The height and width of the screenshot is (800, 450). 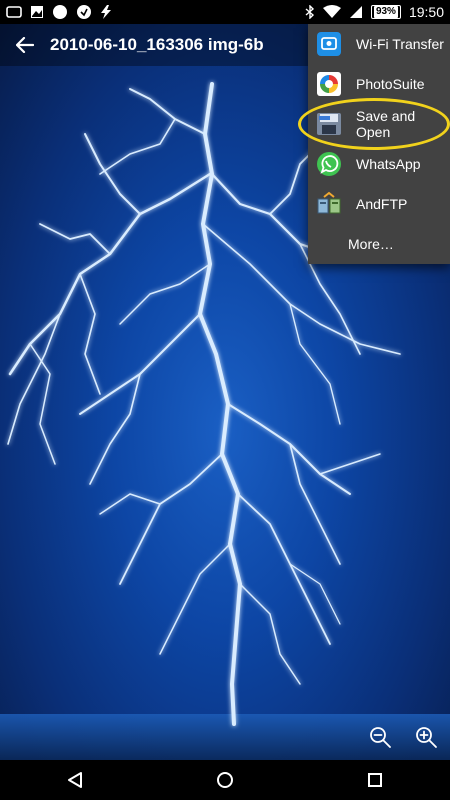 I want to click on menu-item-save-and-open: Save and Open, so click(x=379, y=124).